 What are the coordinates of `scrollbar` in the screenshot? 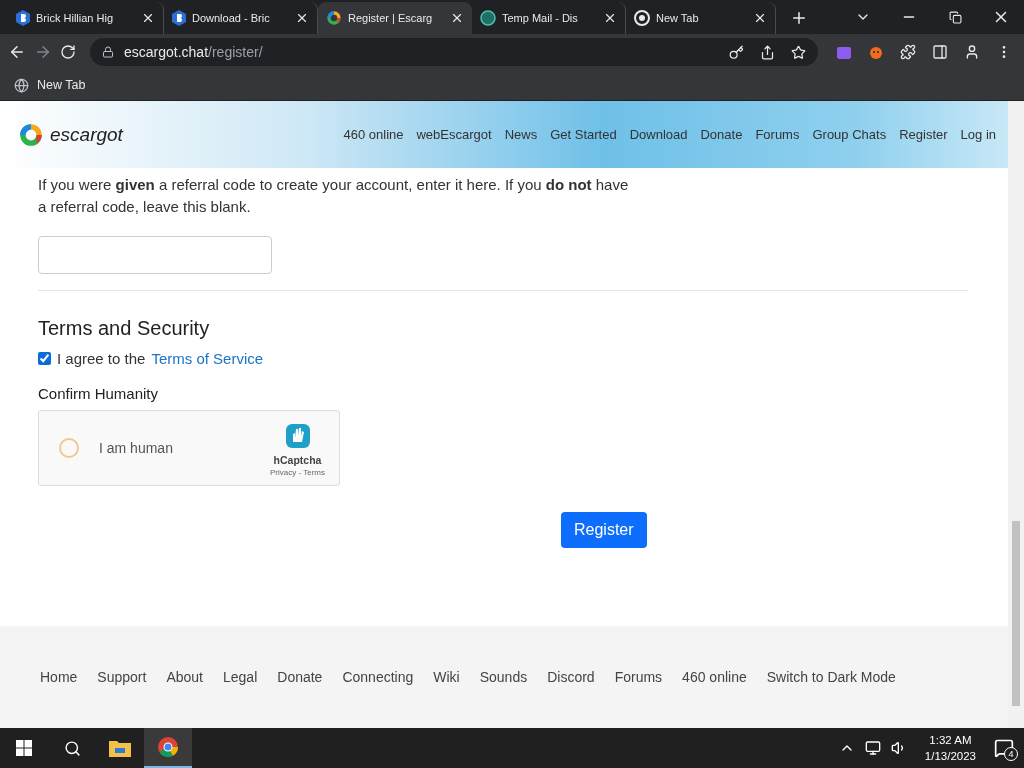 It's located at (1016, 414).